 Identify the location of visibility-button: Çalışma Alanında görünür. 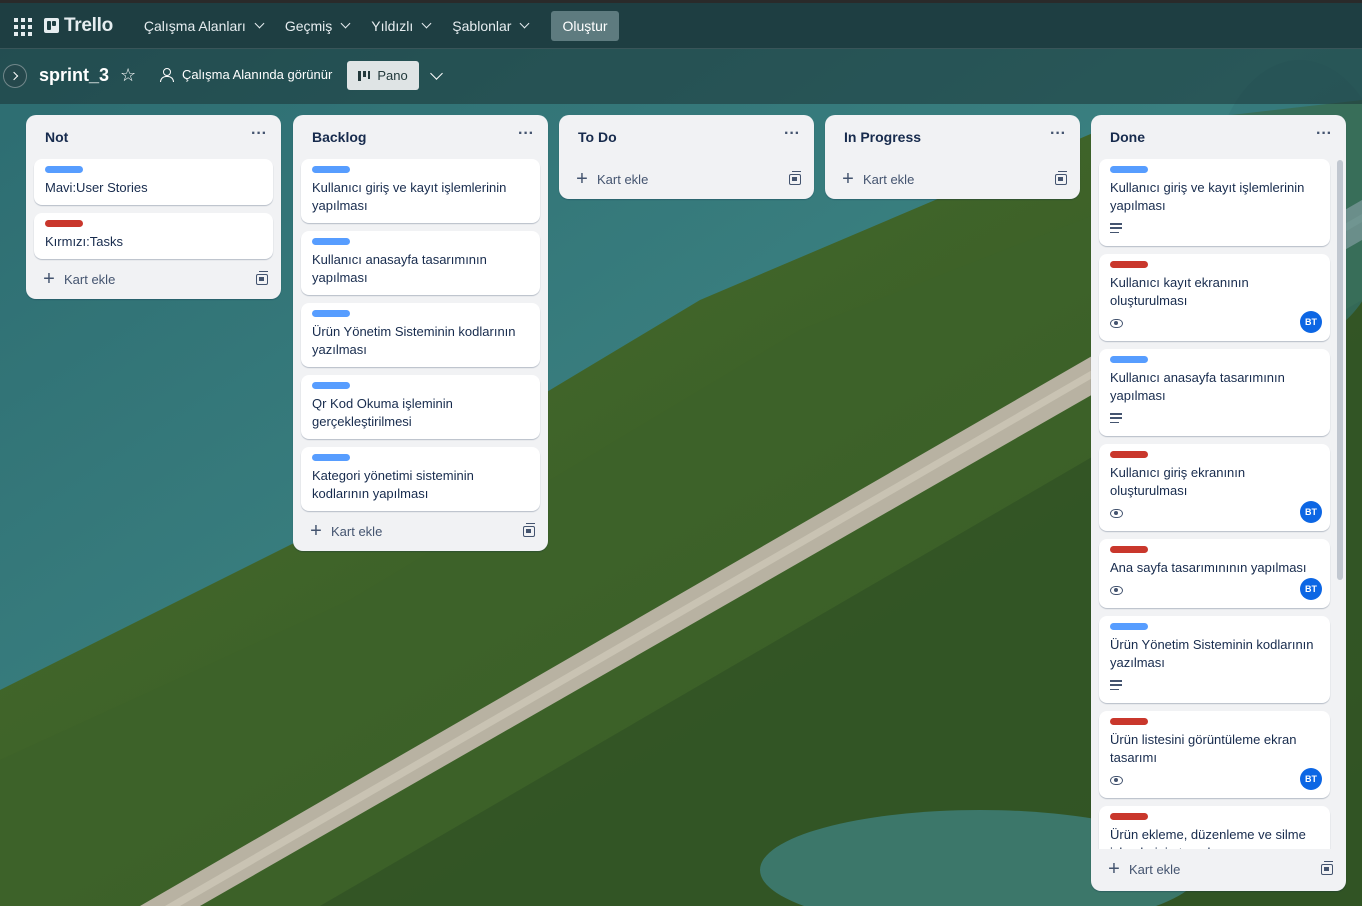
(246, 74).